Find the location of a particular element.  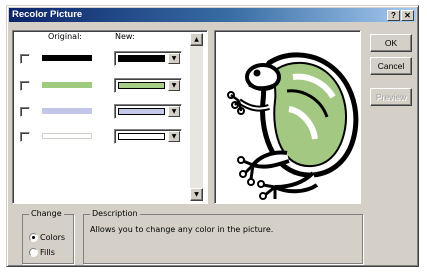

fills-radio is located at coordinates (33, 252).